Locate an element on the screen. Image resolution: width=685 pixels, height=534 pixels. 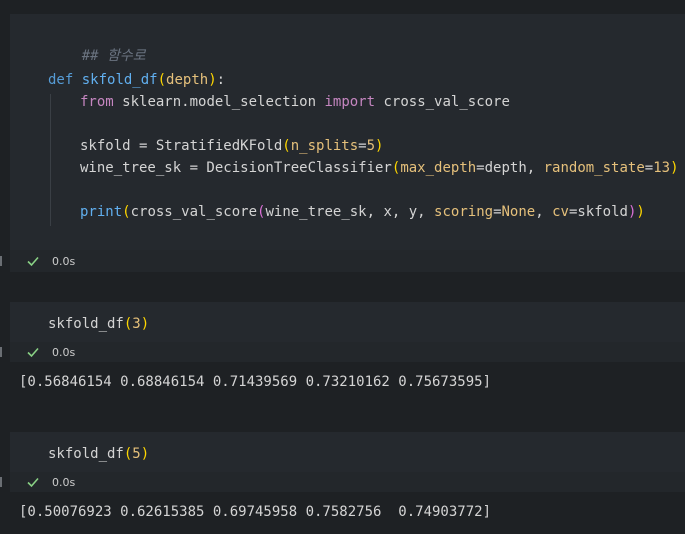
code-line: skfold_df(3) is located at coordinates (98, 324).